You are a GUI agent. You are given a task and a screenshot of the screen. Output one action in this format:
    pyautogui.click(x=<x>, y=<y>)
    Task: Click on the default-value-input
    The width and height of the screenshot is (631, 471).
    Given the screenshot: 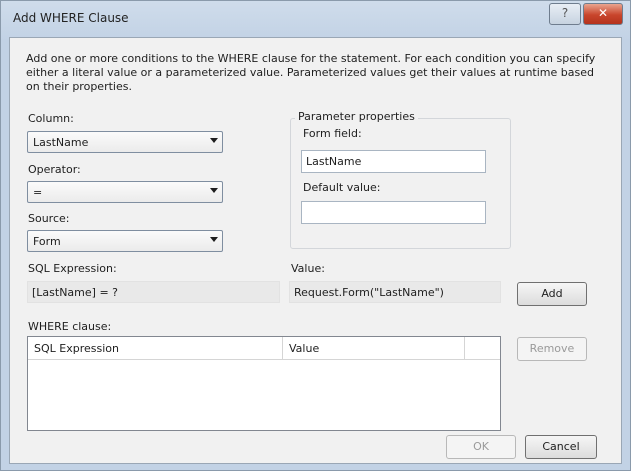 What is the action you would take?
    pyautogui.click(x=393, y=212)
    